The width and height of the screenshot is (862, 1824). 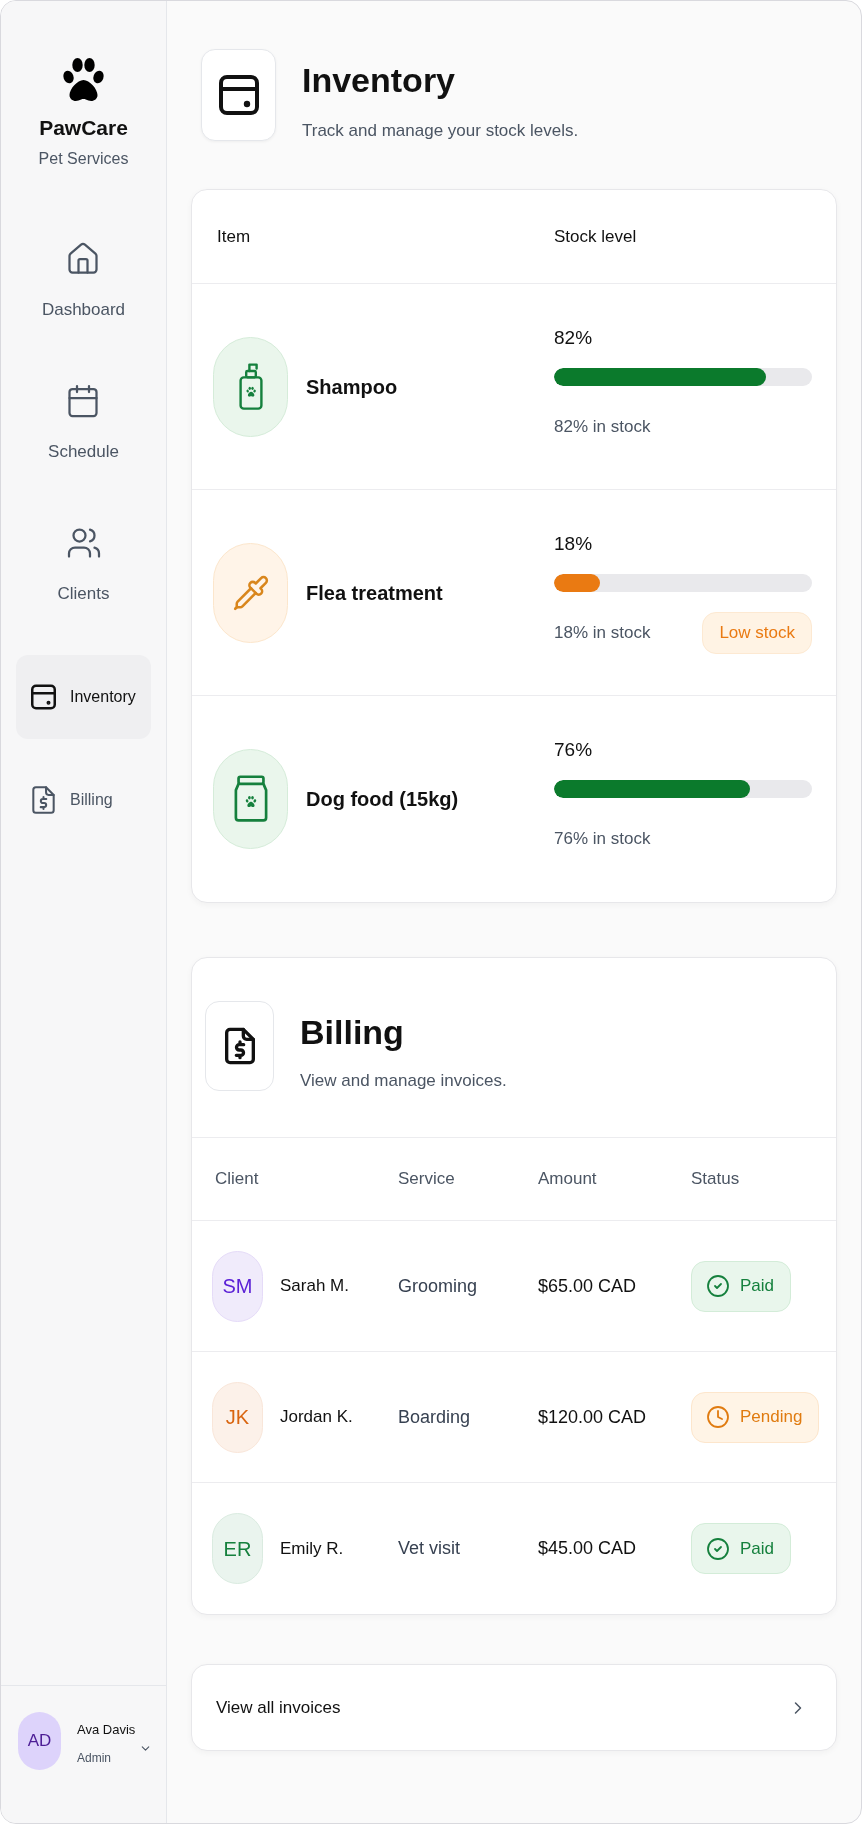 I want to click on client-name: Emily R., so click(x=312, y=1548).